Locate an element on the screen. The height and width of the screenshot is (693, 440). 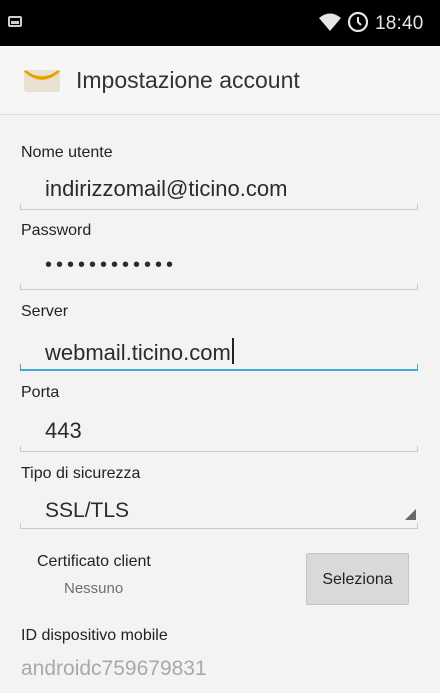
select-certificate-button: Seleziona is located at coordinates (357, 579).